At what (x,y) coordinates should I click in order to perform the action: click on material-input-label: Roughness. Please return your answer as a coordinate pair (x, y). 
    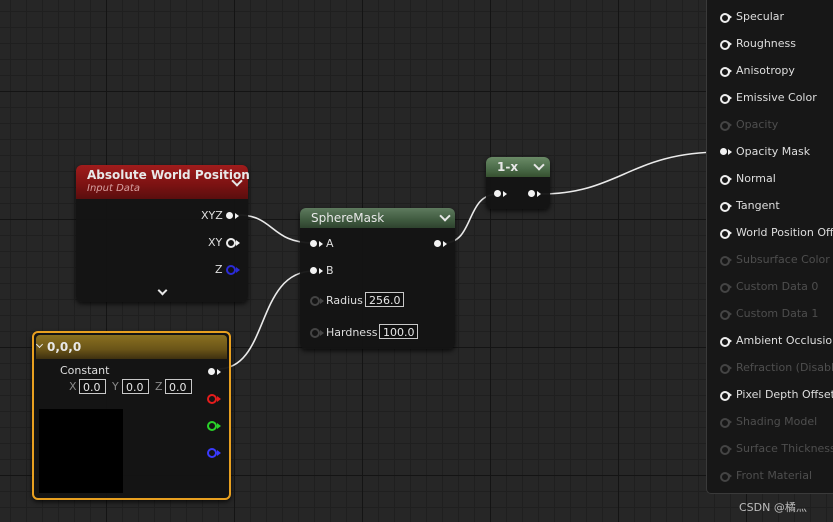
    Looking at the image, I should click on (766, 43).